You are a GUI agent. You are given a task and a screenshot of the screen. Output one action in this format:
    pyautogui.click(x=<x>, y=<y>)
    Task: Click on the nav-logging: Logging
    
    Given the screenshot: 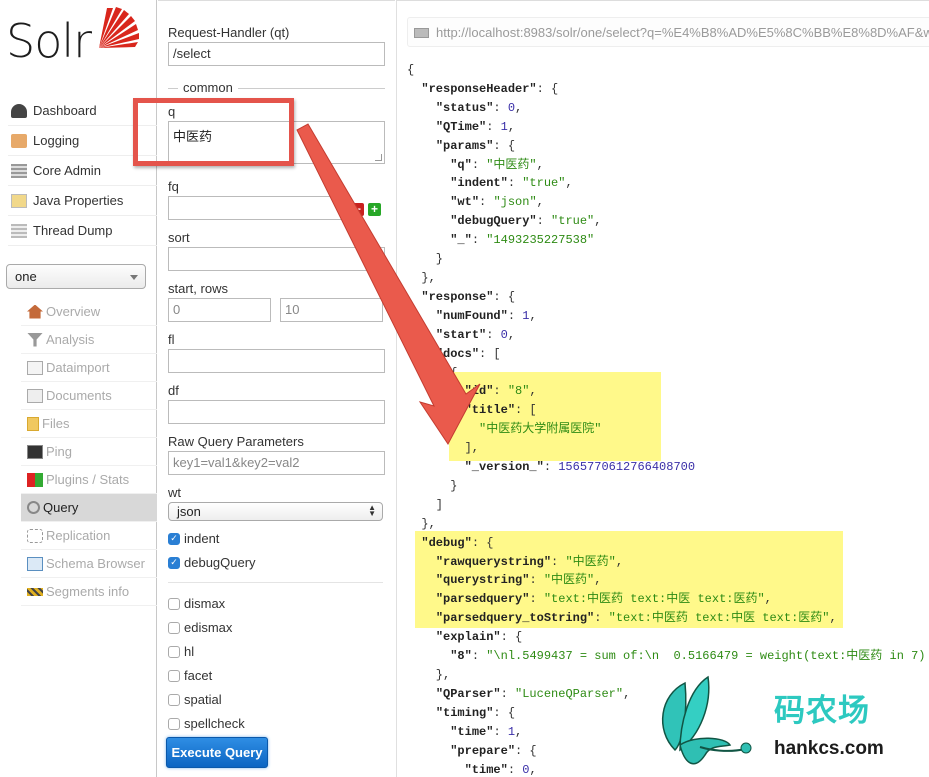 What is the action you would take?
    pyautogui.click(x=82, y=141)
    